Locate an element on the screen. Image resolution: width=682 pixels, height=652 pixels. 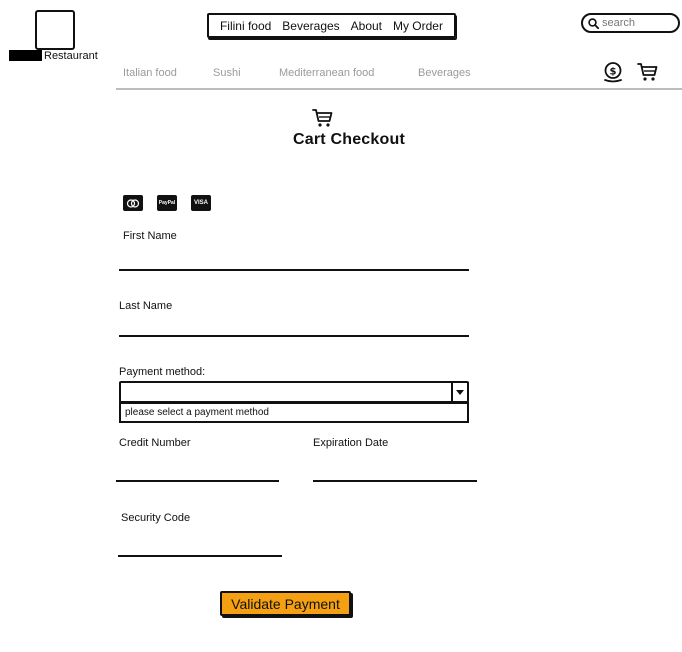
mastercard-icon is located at coordinates (133, 203).